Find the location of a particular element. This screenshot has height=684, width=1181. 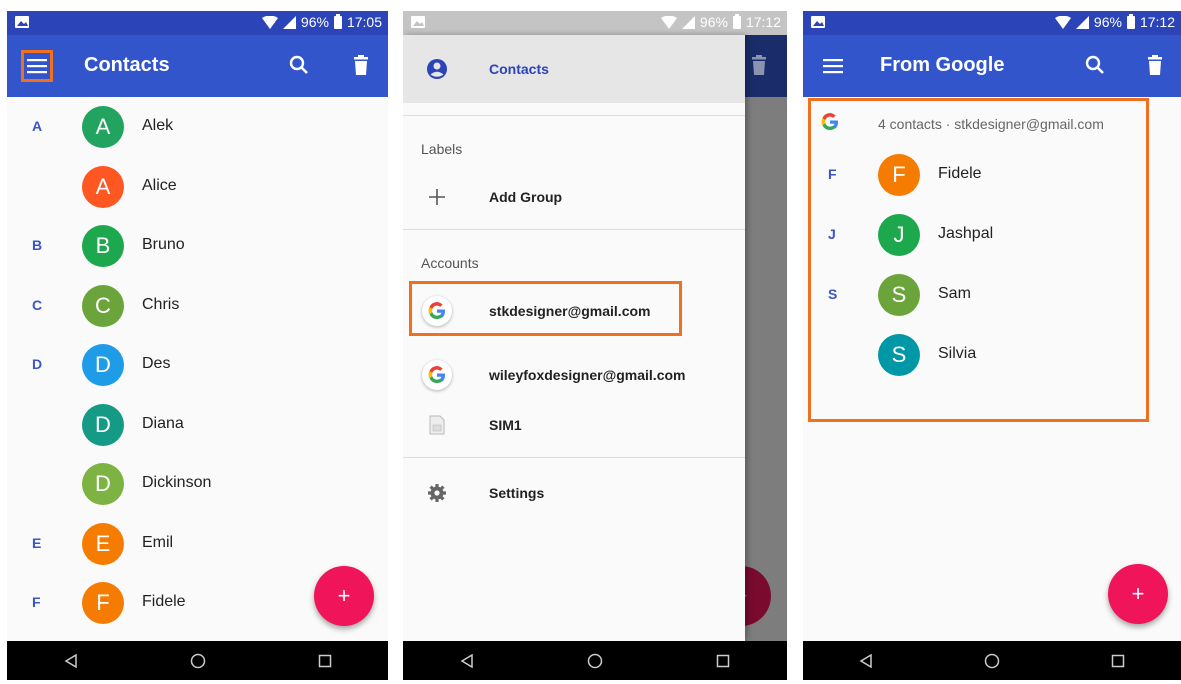

contact-name: Emil is located at coordinates (158, 542).